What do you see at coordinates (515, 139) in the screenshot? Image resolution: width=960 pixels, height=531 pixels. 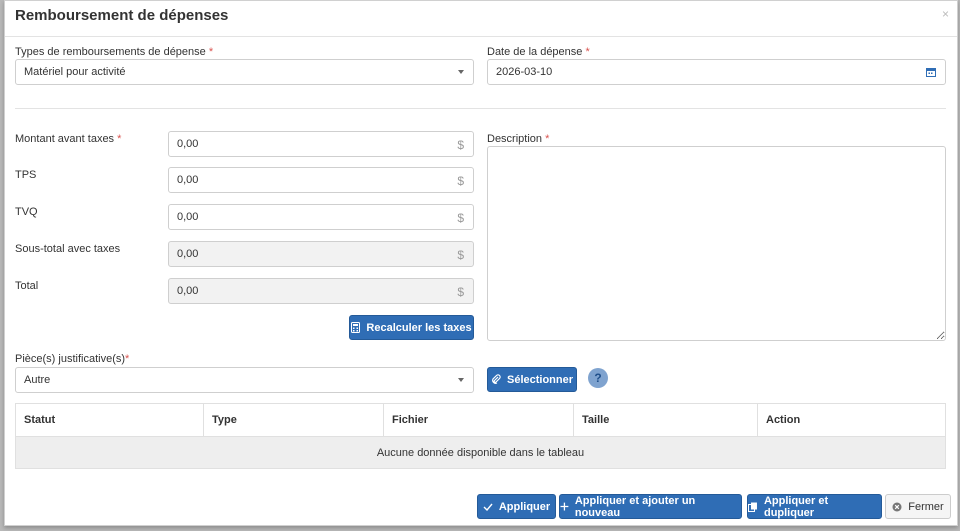 I see `description-label-text: Description` at bounding box center [515, 139].